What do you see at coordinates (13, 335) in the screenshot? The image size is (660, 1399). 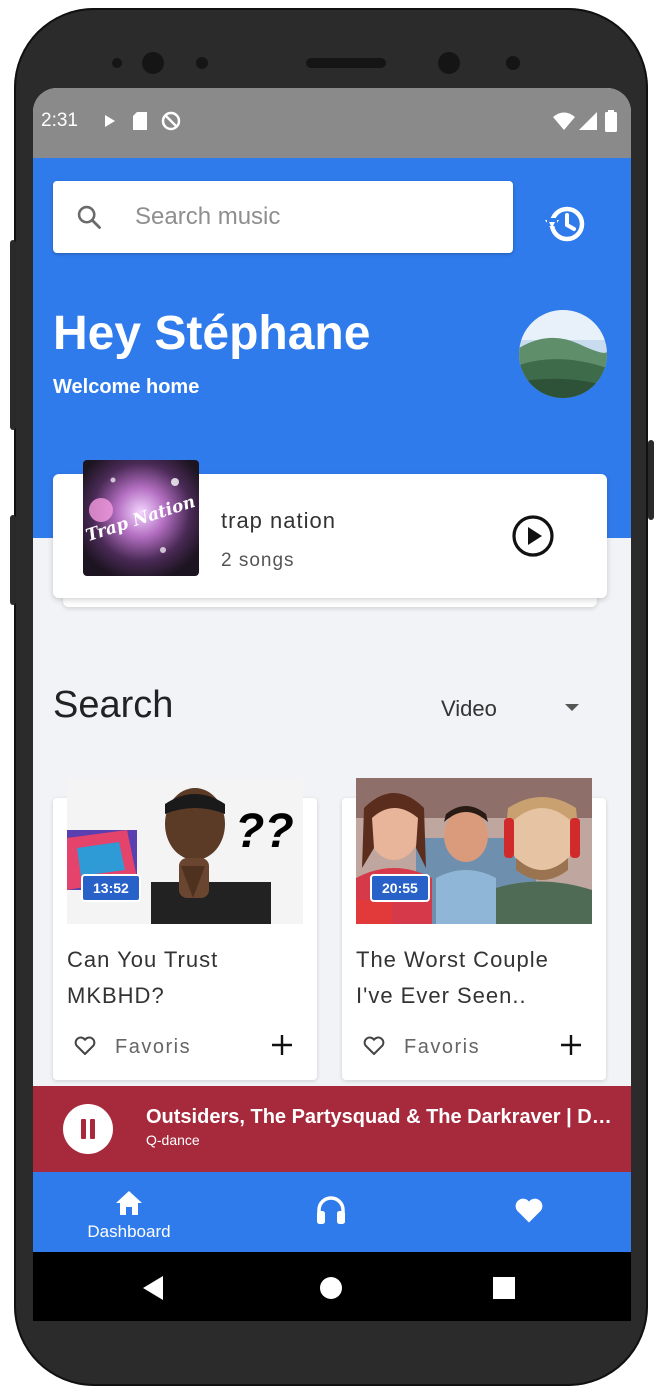 I see `phone-volume-button` at bounding box center [13, 335].